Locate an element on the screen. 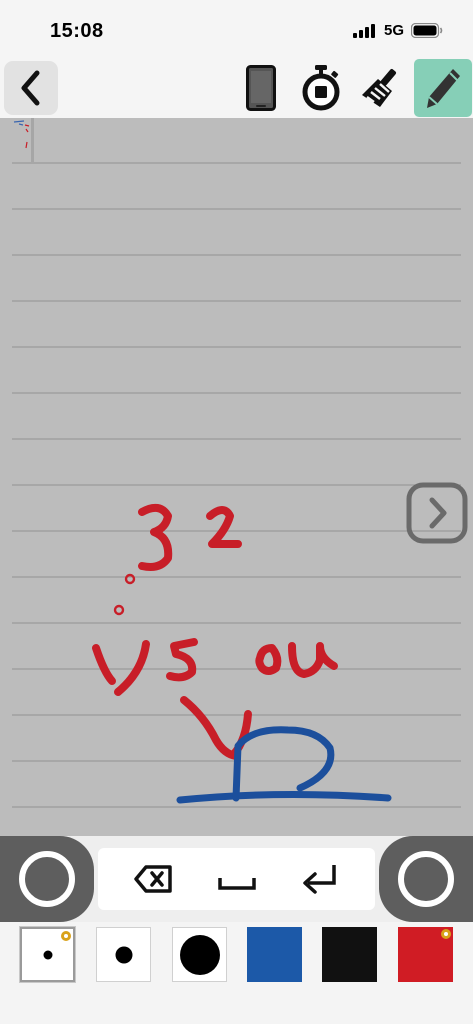  broom-icon is located at coordinates (379, 87).